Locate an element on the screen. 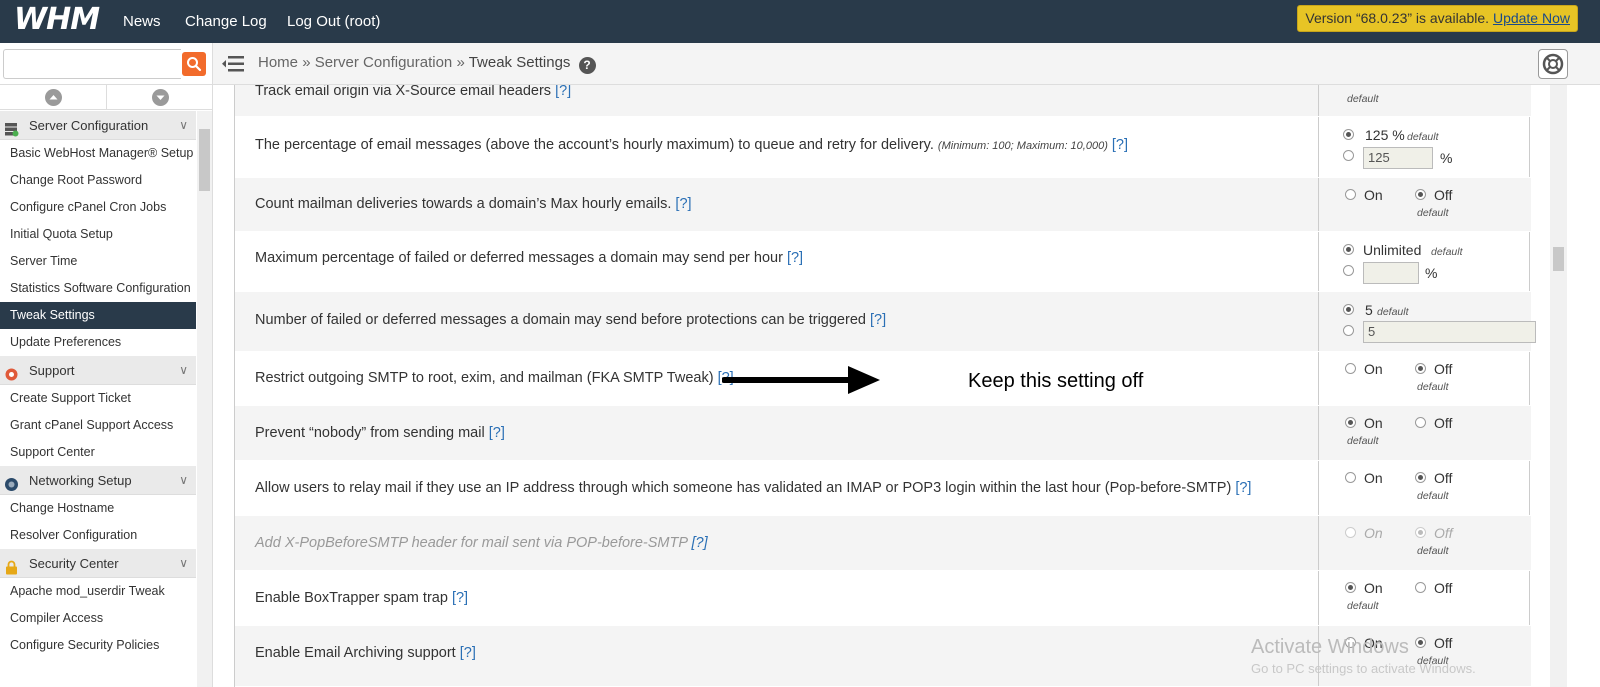 The image size is (1600, 687). sidebar-category: Server Configuration ∨ is located at coordinates (98, 125).